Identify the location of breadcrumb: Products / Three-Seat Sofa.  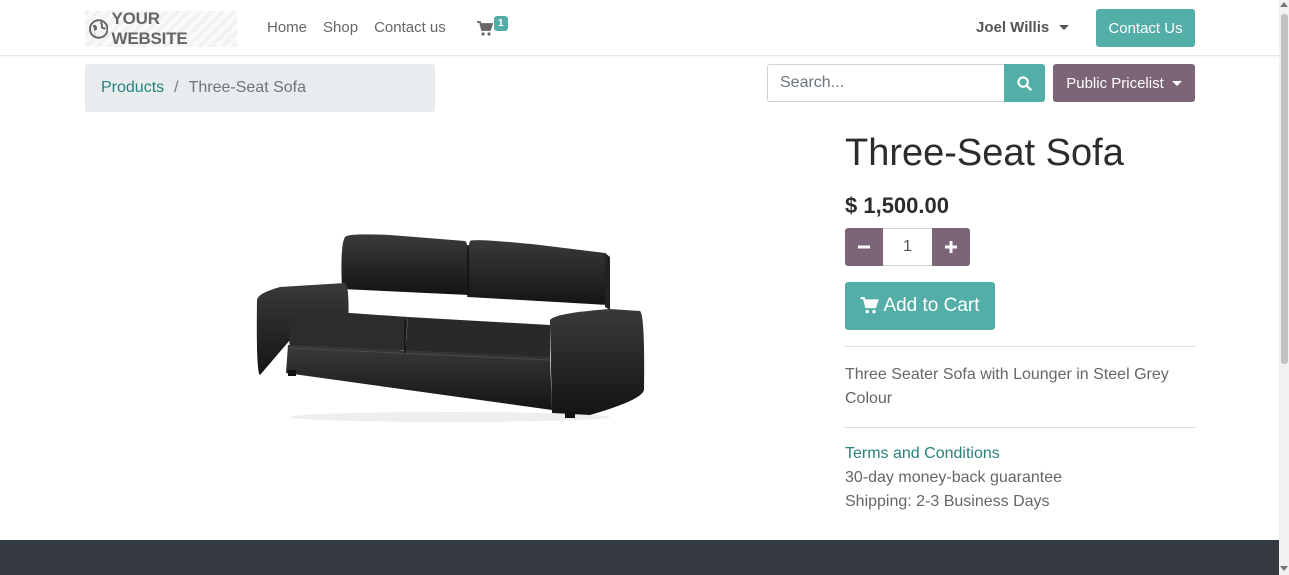
(260, 88).